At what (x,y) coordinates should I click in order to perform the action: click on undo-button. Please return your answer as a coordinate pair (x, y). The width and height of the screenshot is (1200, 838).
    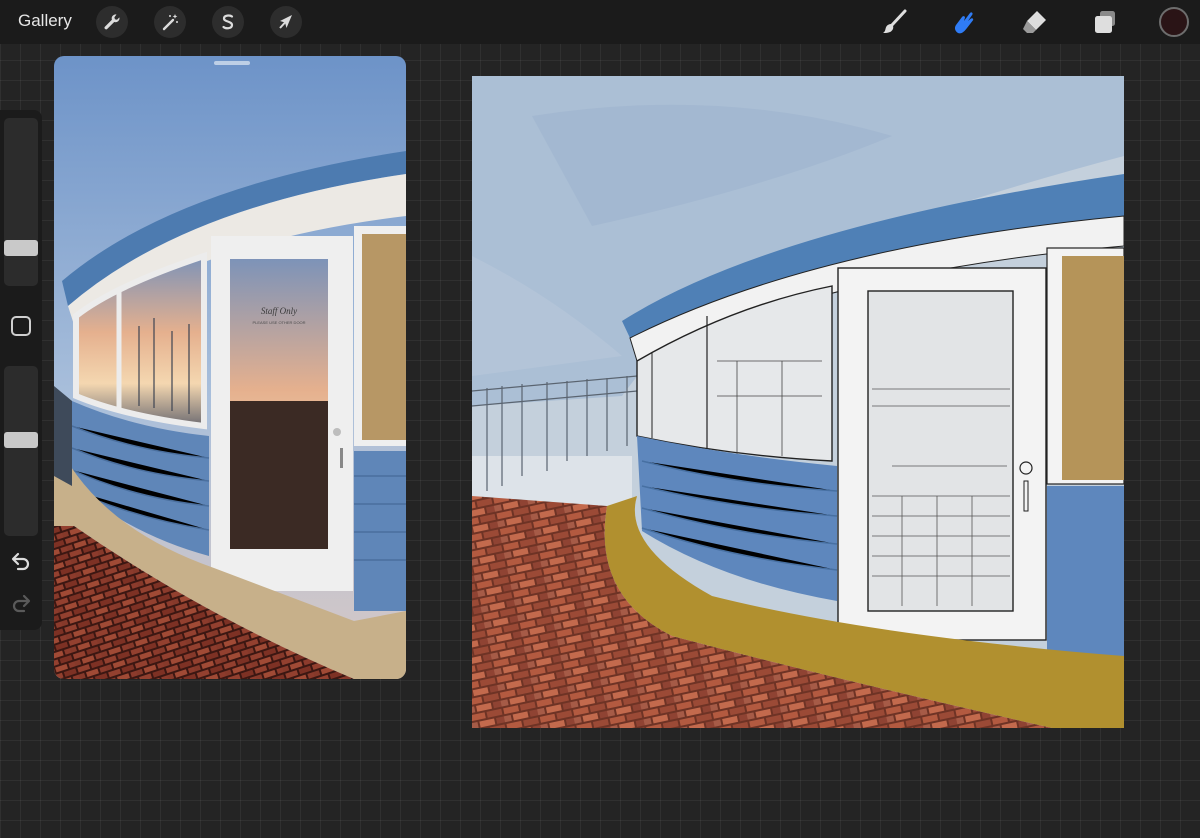
    Looking at the image, I should click on (21, 562).